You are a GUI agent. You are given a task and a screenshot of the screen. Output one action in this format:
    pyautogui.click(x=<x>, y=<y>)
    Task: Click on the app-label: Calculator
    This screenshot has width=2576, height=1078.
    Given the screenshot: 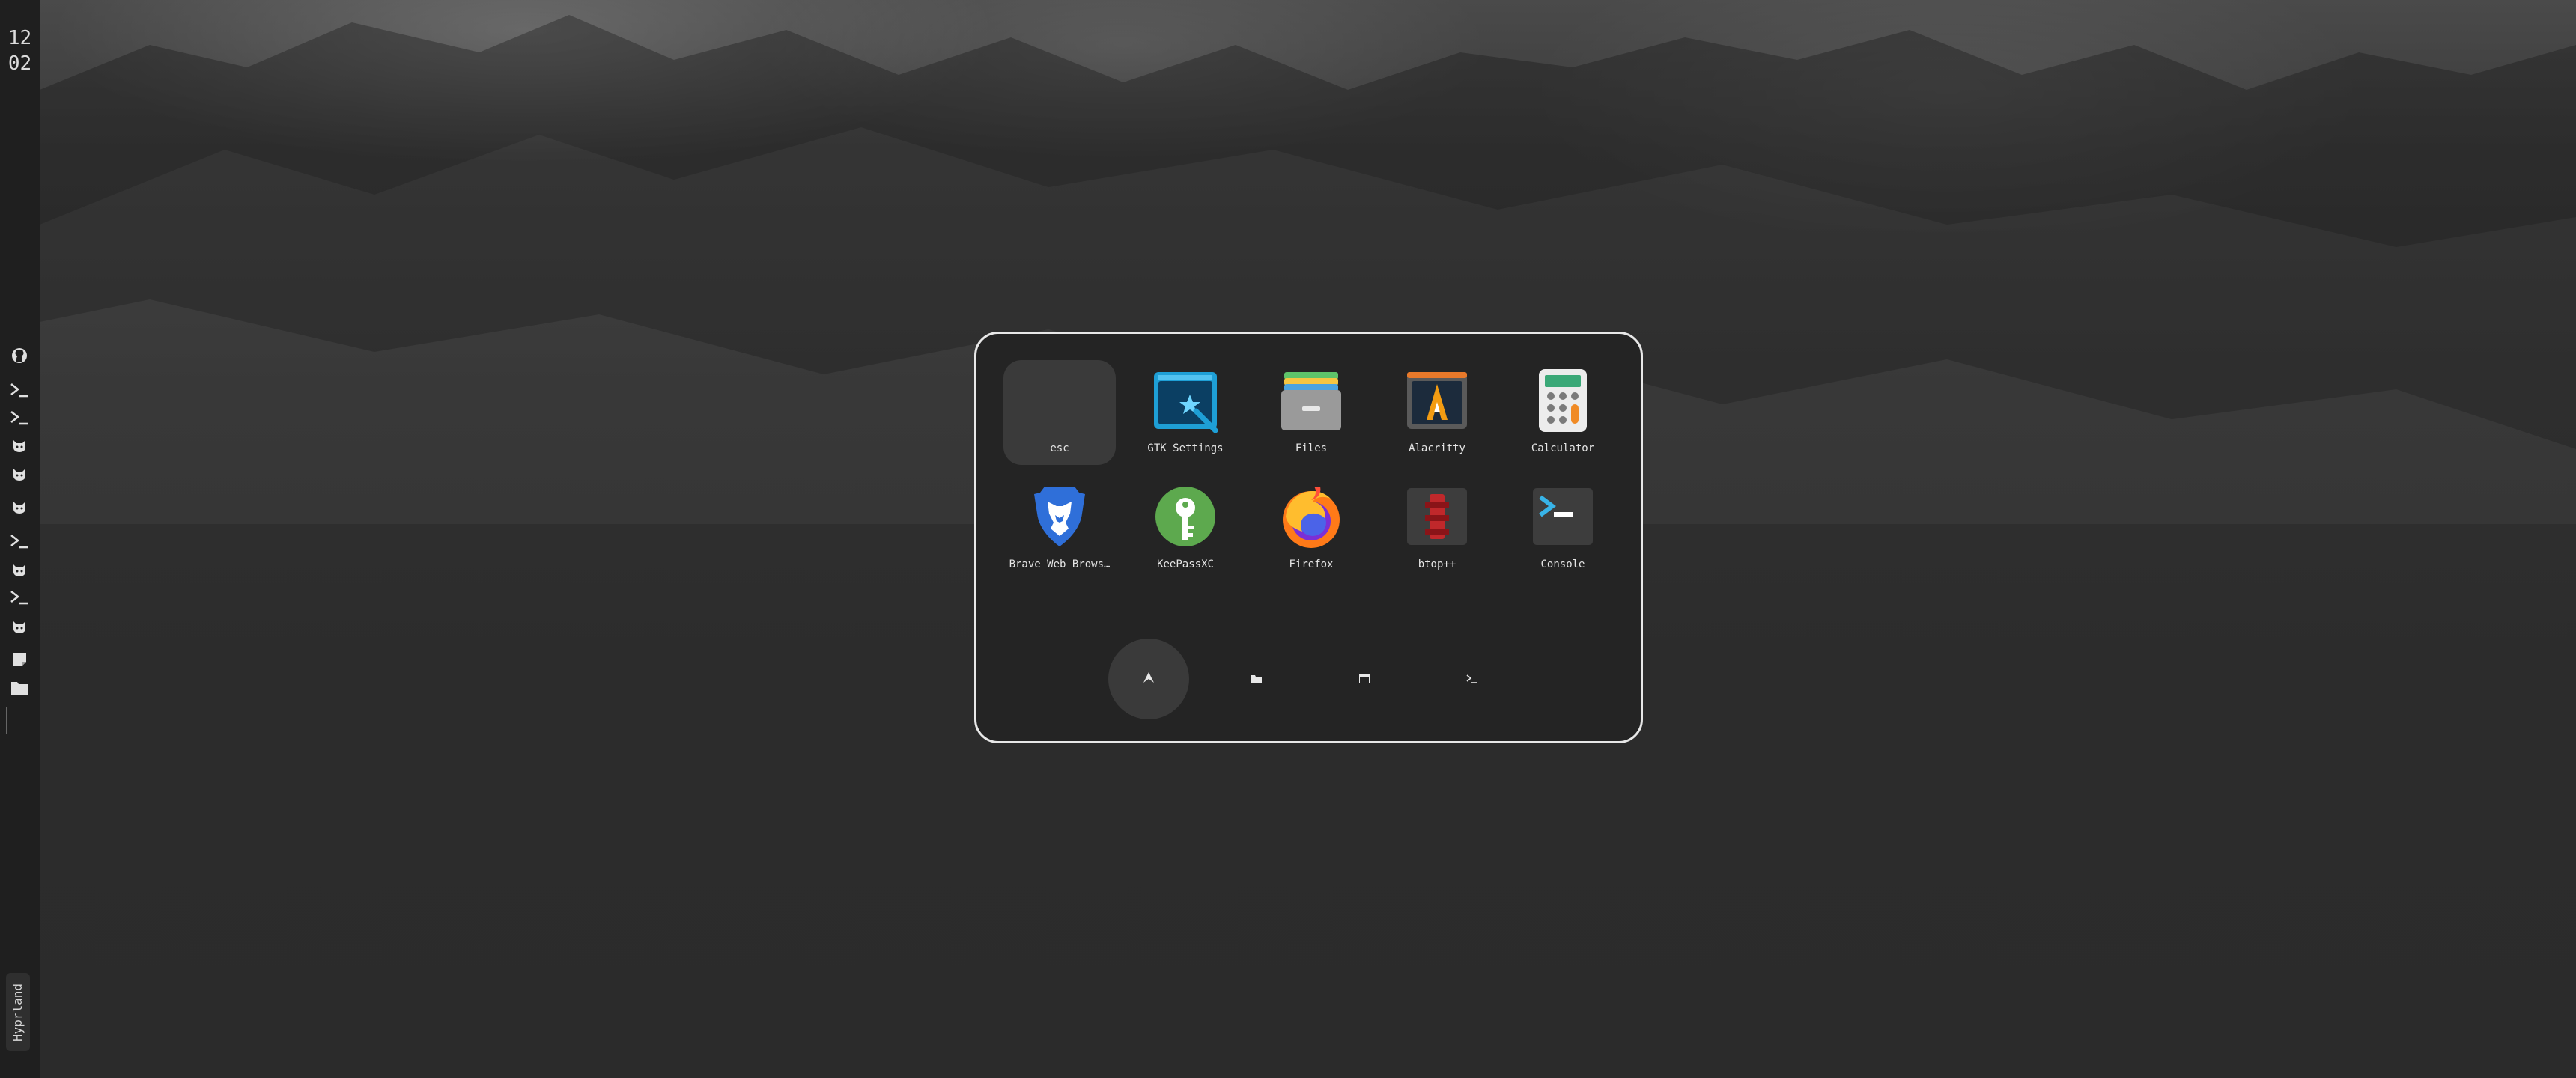 What is the action you would take?
    pyautogui.click(x=1563, y=448)
    